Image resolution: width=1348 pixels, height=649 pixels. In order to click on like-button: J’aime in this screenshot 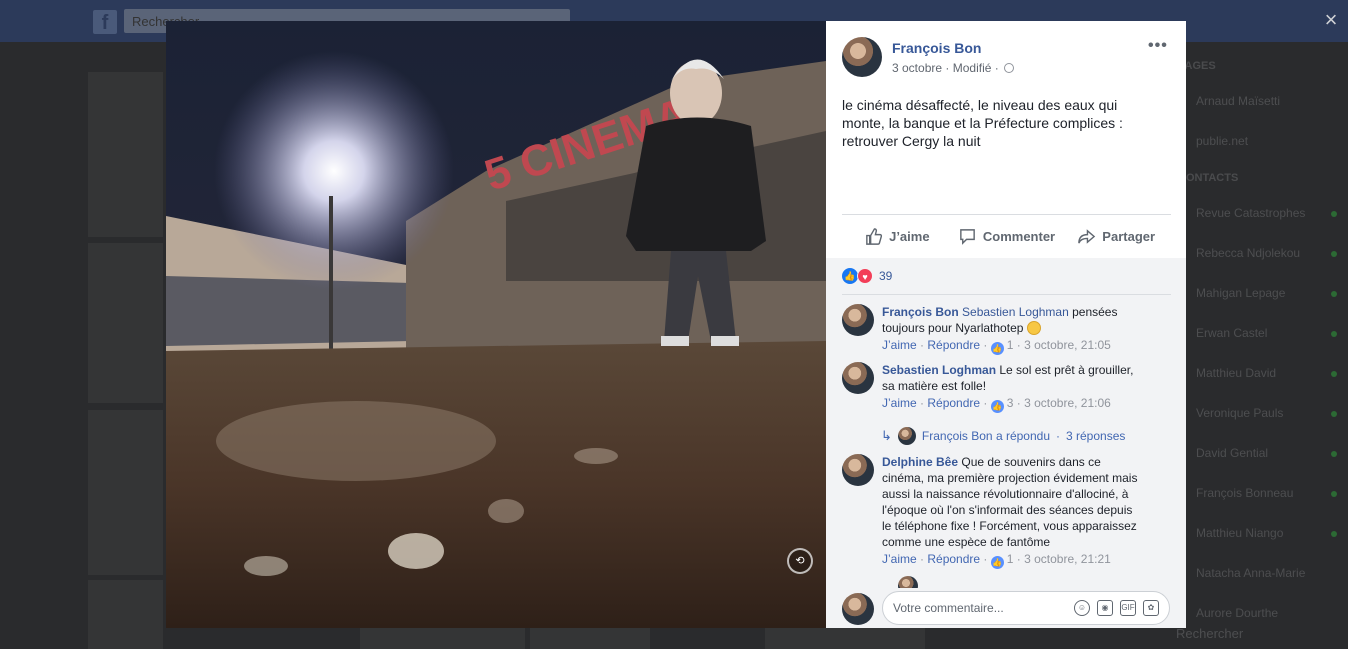, I will do `click(897, 236)`.